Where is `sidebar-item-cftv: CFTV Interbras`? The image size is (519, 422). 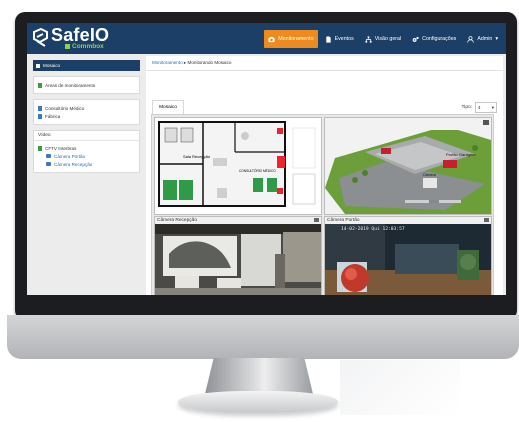 sidebar-item-cftv: CFTV Interbras is located at coordinates (86, 148).